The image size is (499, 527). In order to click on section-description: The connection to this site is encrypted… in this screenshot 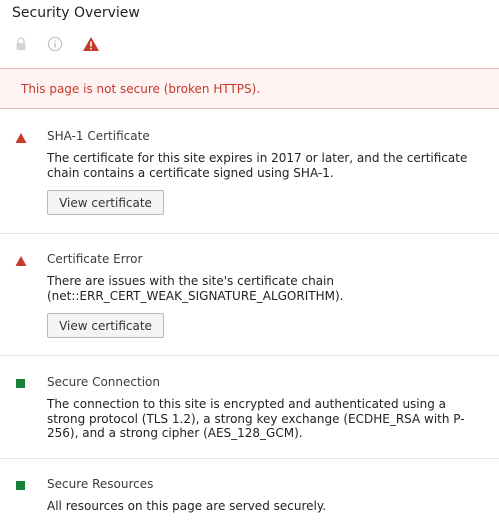, I will do `click(256, 418)`.